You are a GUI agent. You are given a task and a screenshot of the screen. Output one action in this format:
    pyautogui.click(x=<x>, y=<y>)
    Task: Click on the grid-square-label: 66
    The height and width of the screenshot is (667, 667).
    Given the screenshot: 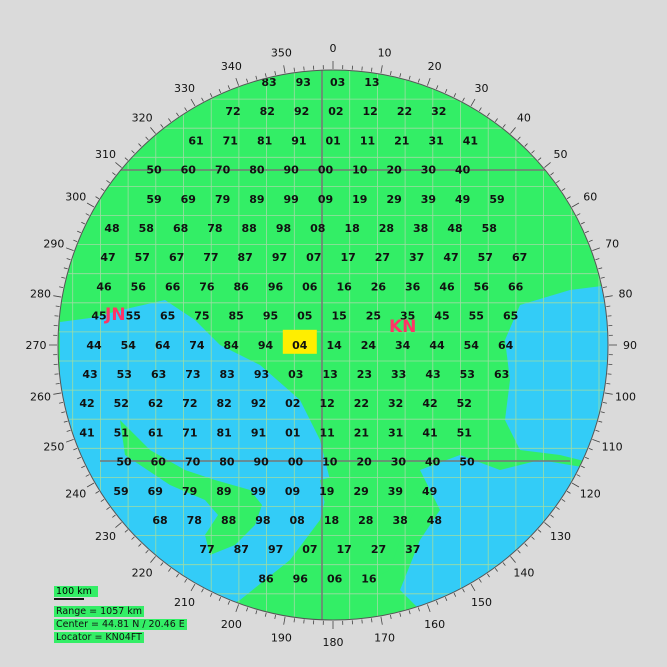 What is the action you would take?
    pyautogui.click(x=516, y=286)
    